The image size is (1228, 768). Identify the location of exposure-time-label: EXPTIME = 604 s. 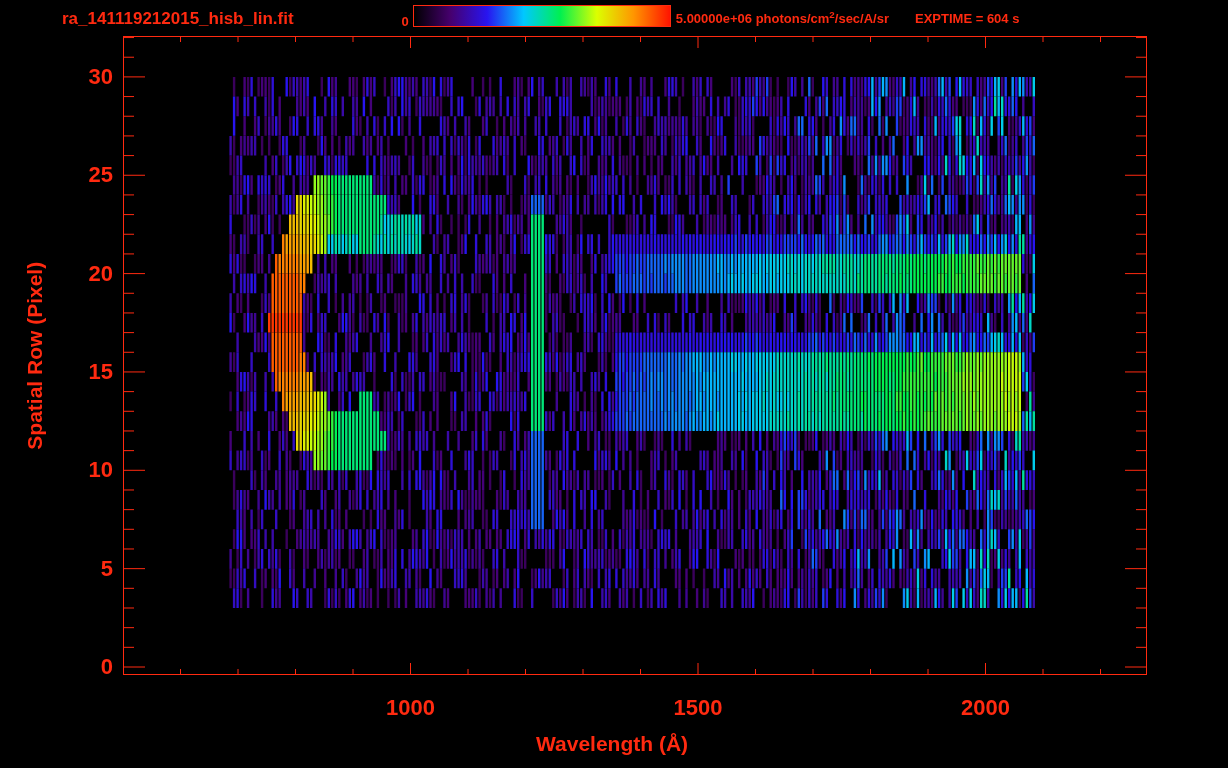
(967, 18).